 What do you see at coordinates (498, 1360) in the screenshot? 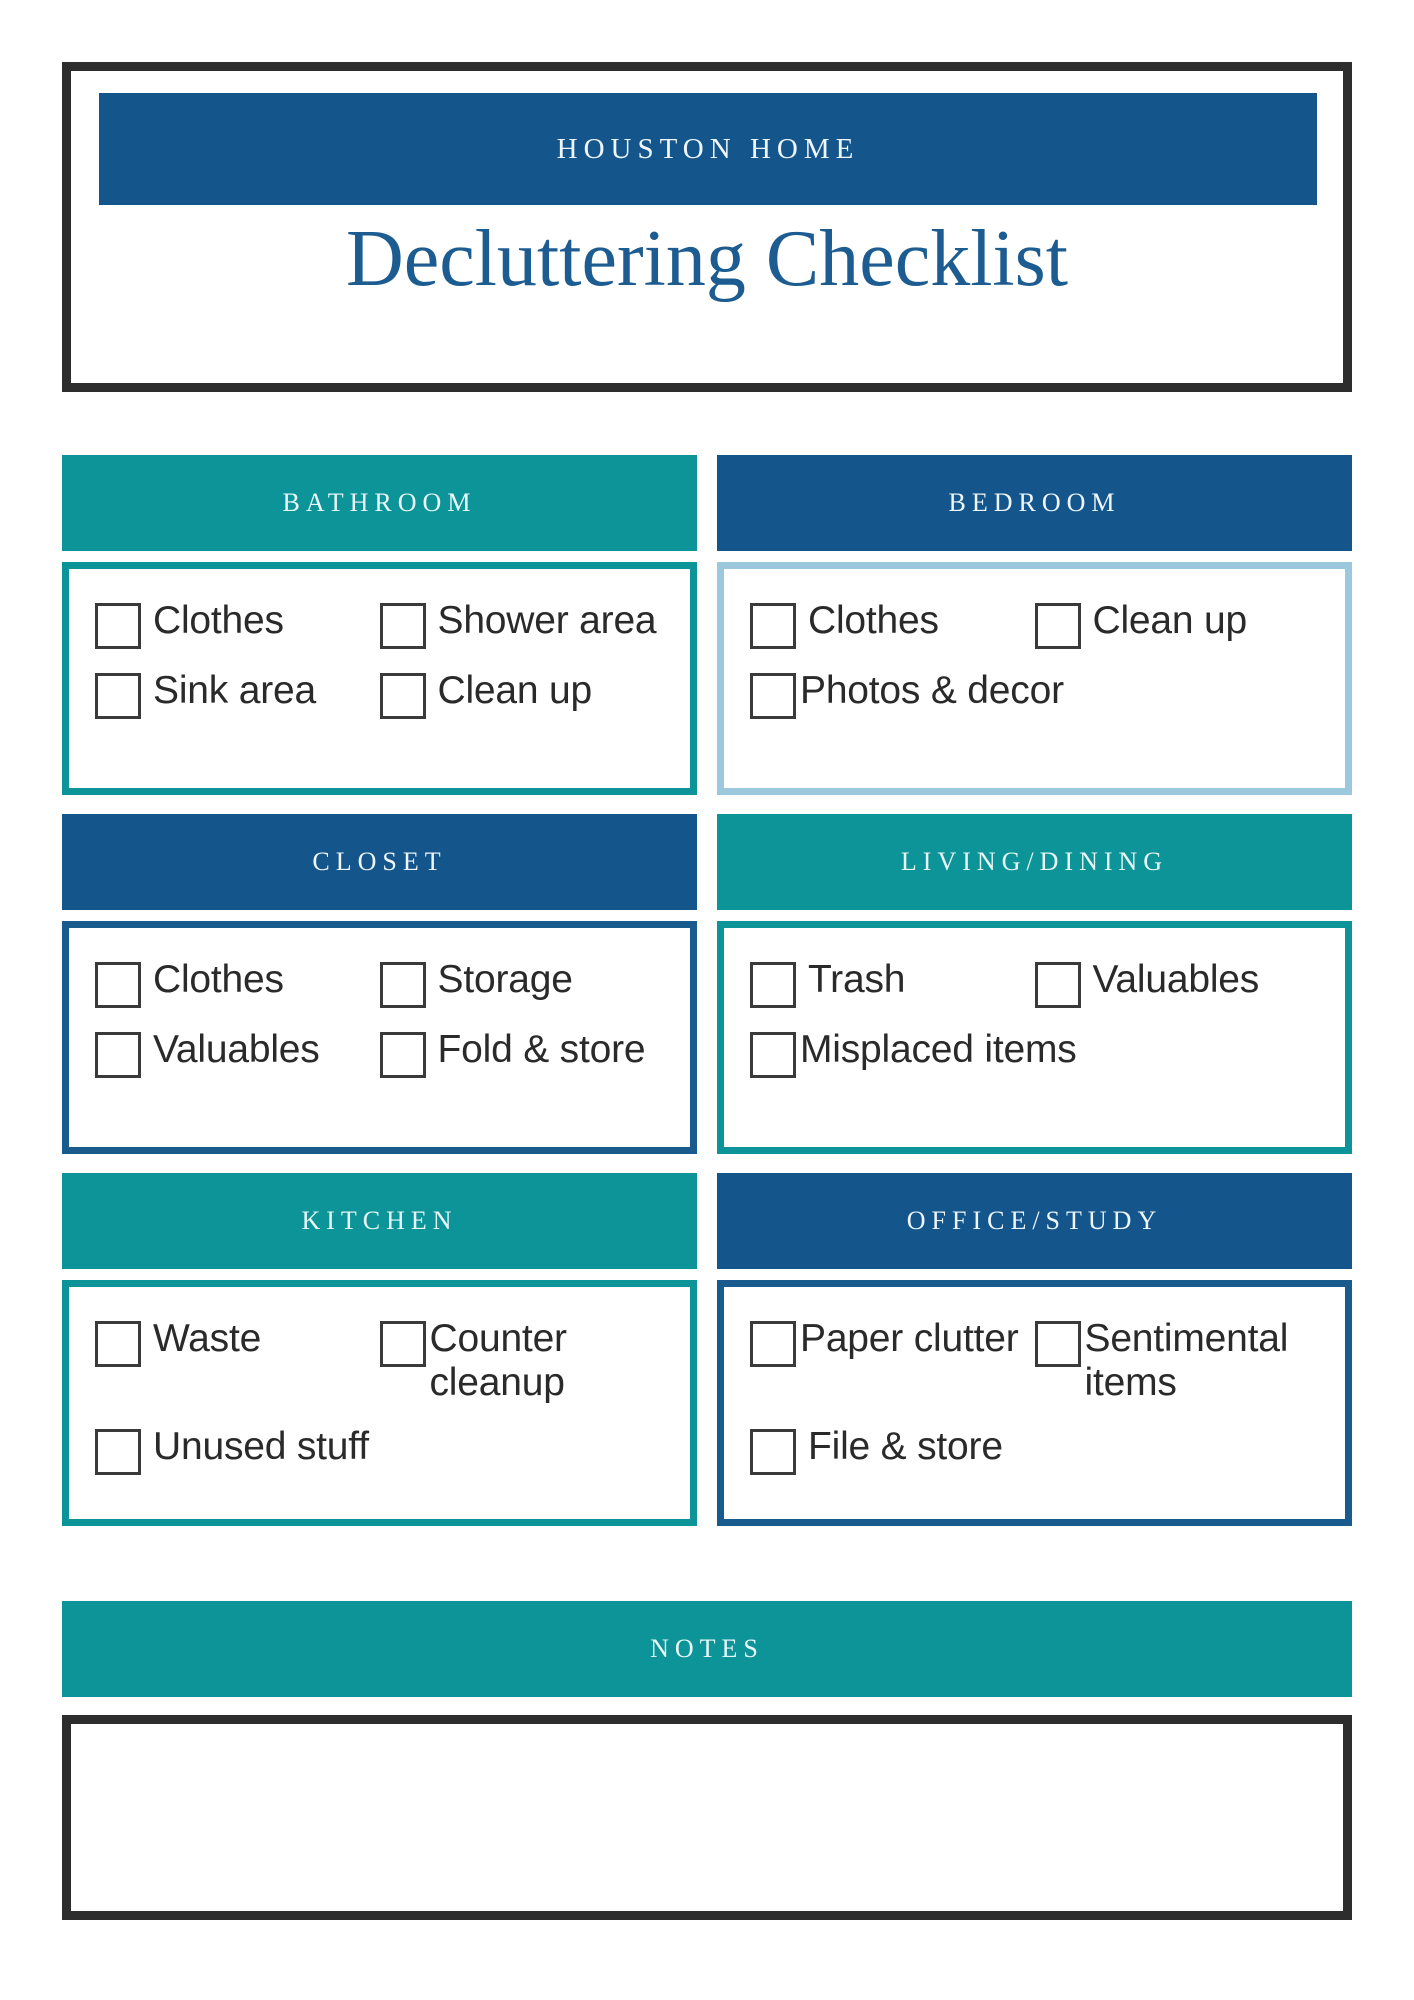
I see `checklist-item-label: Counter cleanup` at bounding box center [498, 1360].